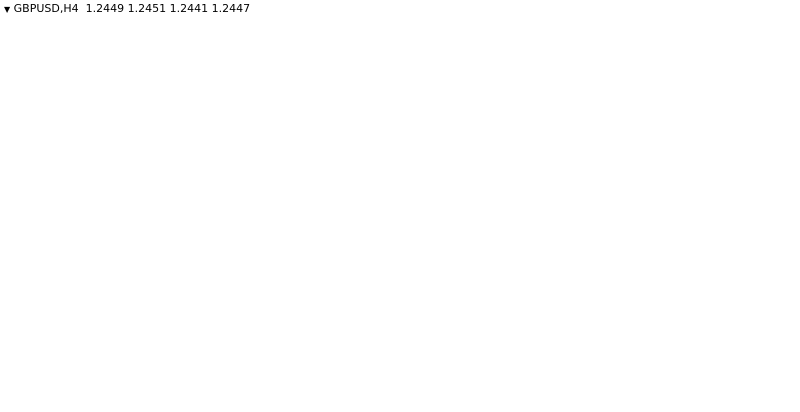 The height and width of the screenshot is (412, 800). I want to click on rsi-level-label: 50.0000, so click(780, 330).